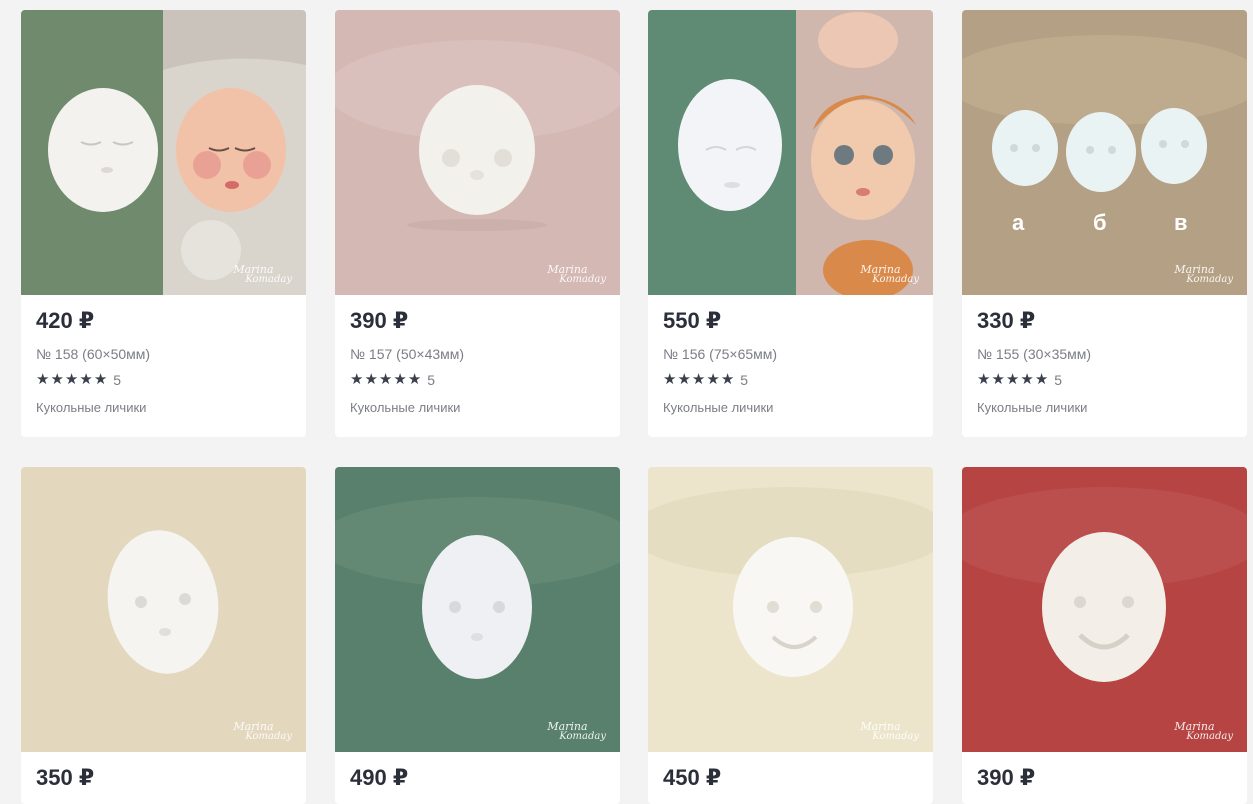 This screenshot has height=804, width=1253. I want to click on product-price: 420 ₽, so click(65, 320).